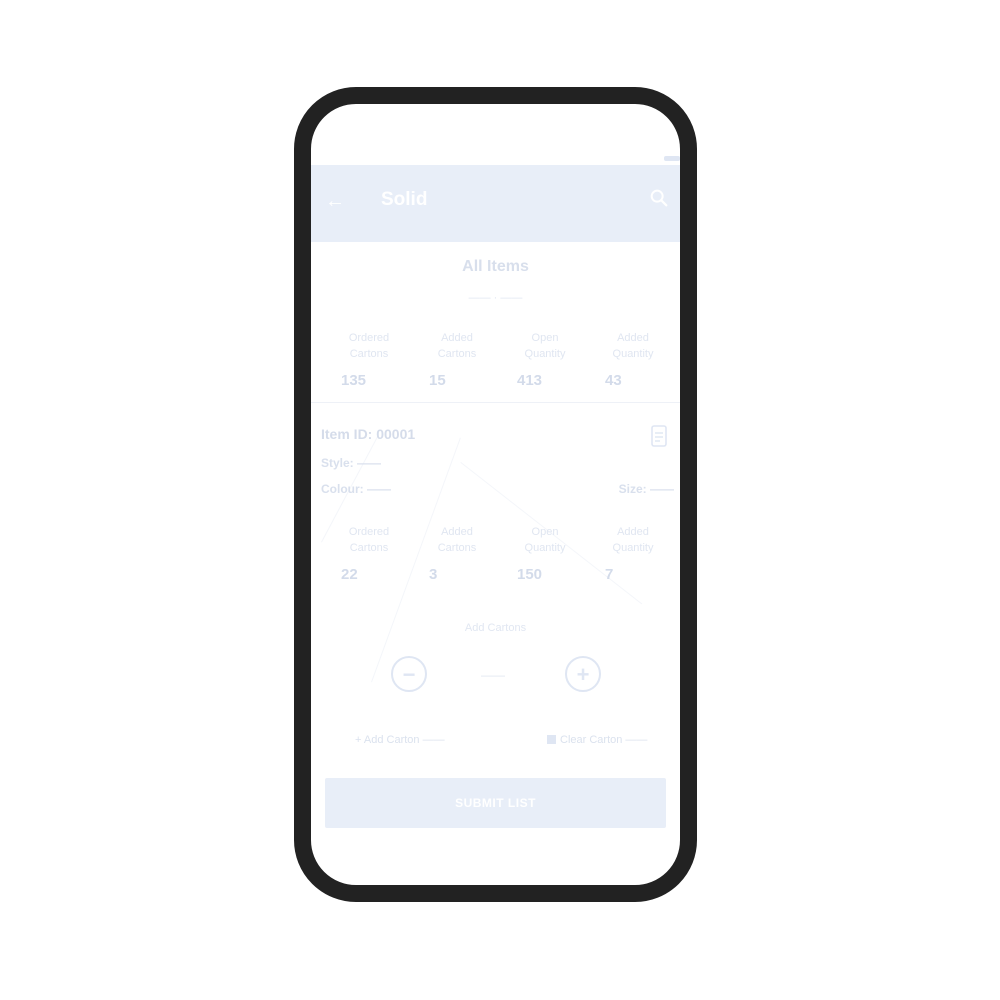  I want to click on app-bar: ← Solid, so click(495, 203).